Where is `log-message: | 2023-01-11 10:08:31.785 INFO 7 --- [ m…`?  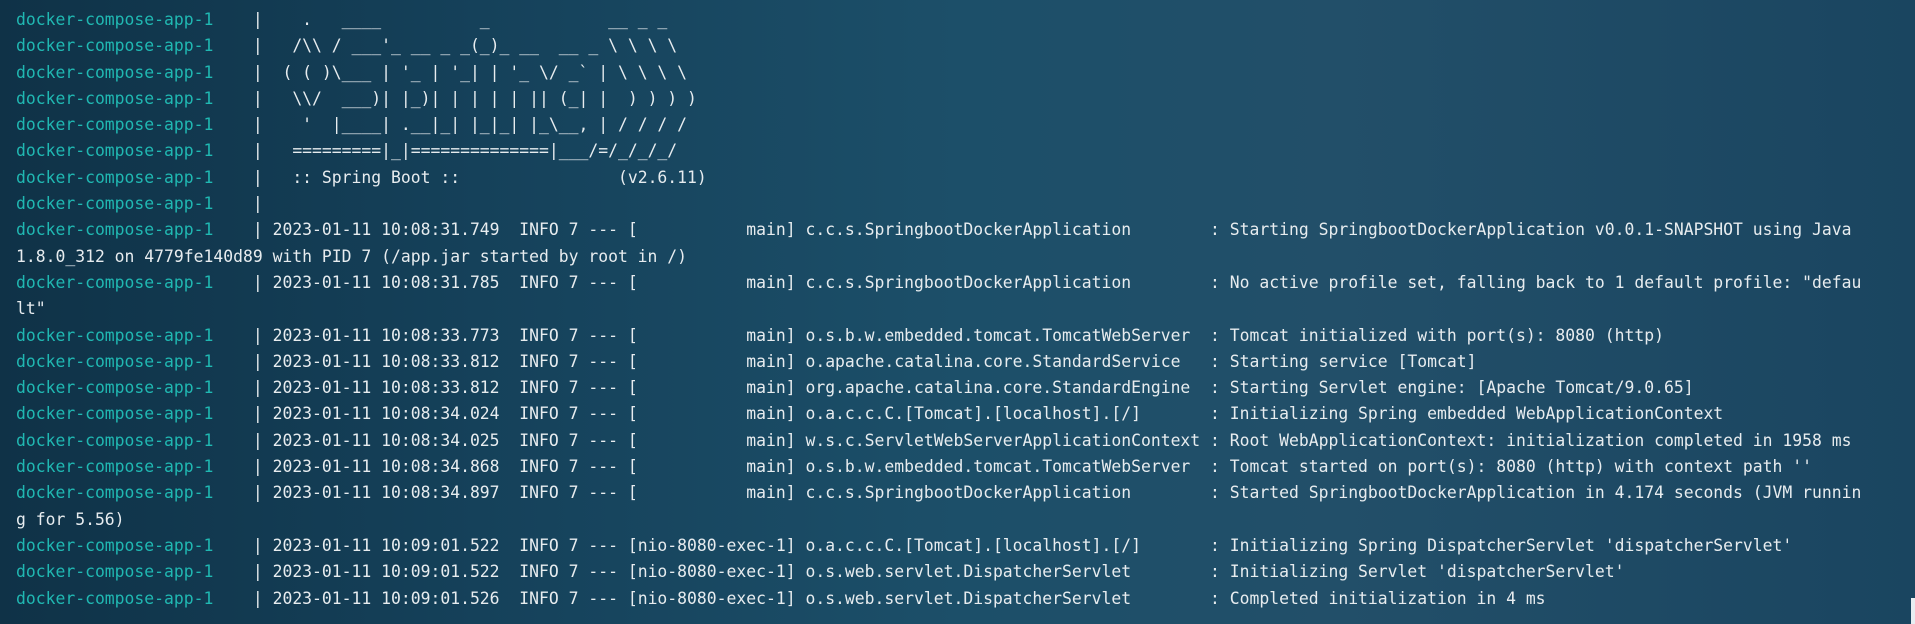
log-message: | 2023-01-11 10:08:31.785 INFO 7 --- [ m… is located at coordinates (1057, 282).